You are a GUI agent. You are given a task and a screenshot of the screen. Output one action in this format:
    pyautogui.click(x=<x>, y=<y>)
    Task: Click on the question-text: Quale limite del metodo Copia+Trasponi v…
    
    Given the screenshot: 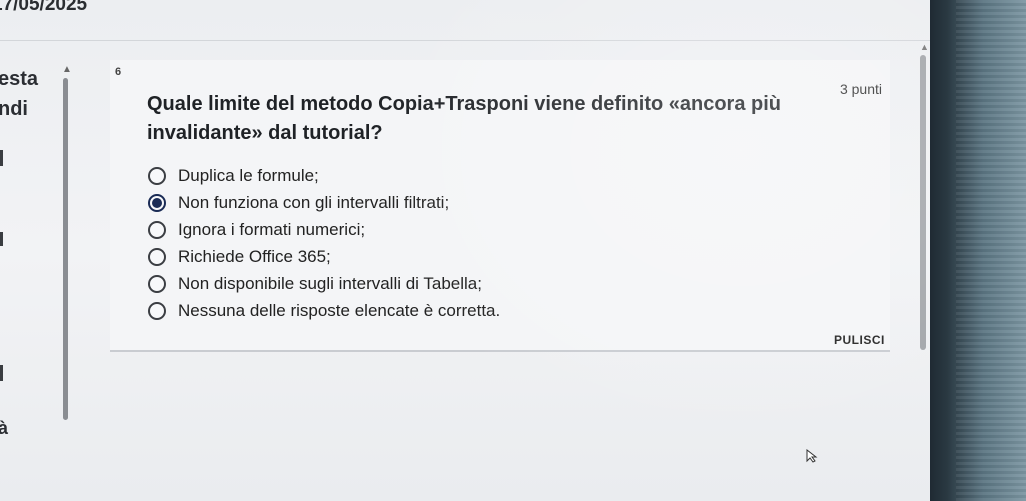 What is the action you would take?
    pyautogui.click(x=464, y=118)
    